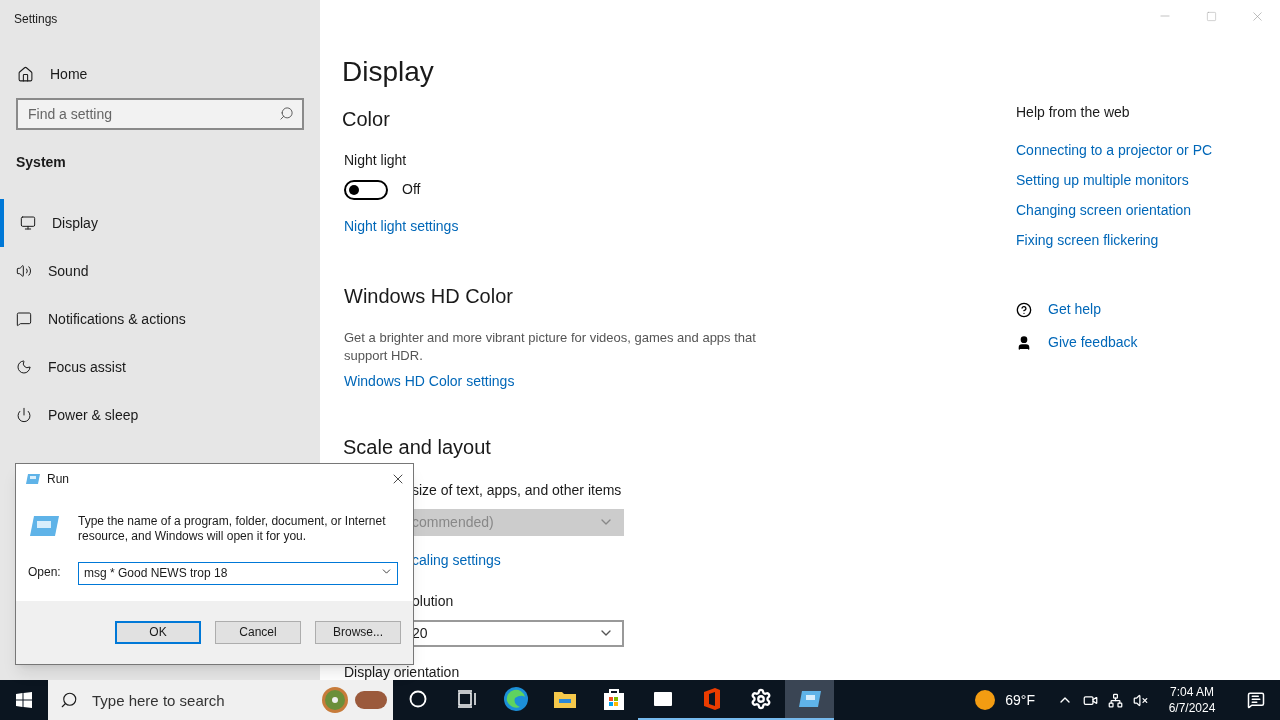 The image size is (1280, 720). Describe the element at coordinates (466, 699) in the screenshot. I see `task-view-icon` at that location.